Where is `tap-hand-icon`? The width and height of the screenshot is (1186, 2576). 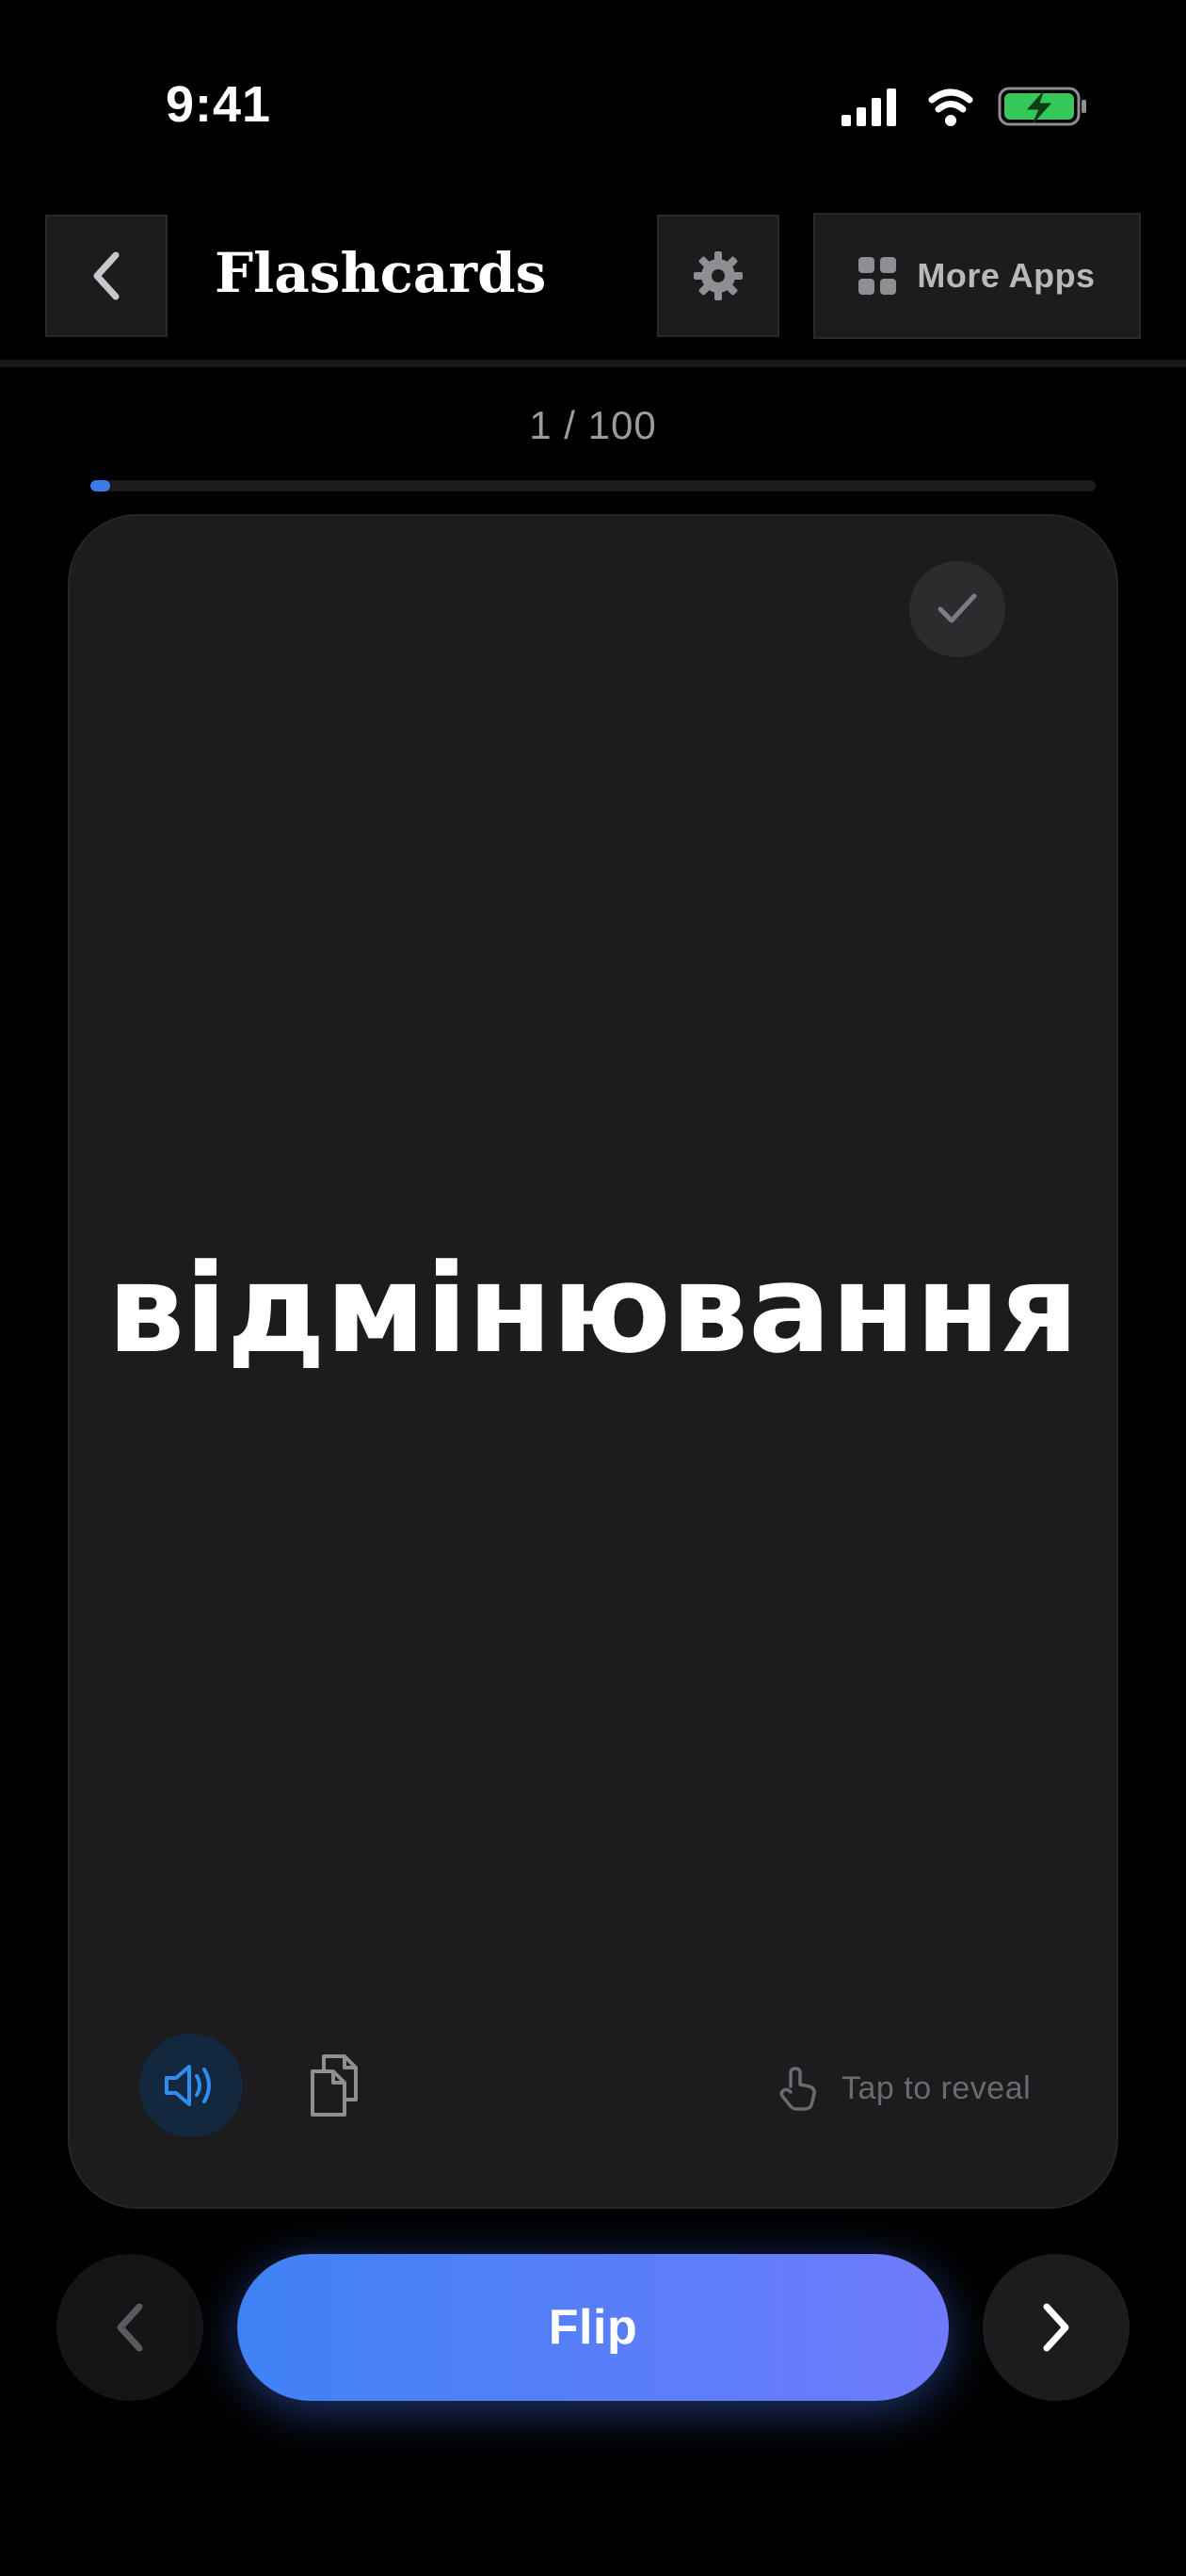
tap-hand-icon is located at coordinates (797, 2089).